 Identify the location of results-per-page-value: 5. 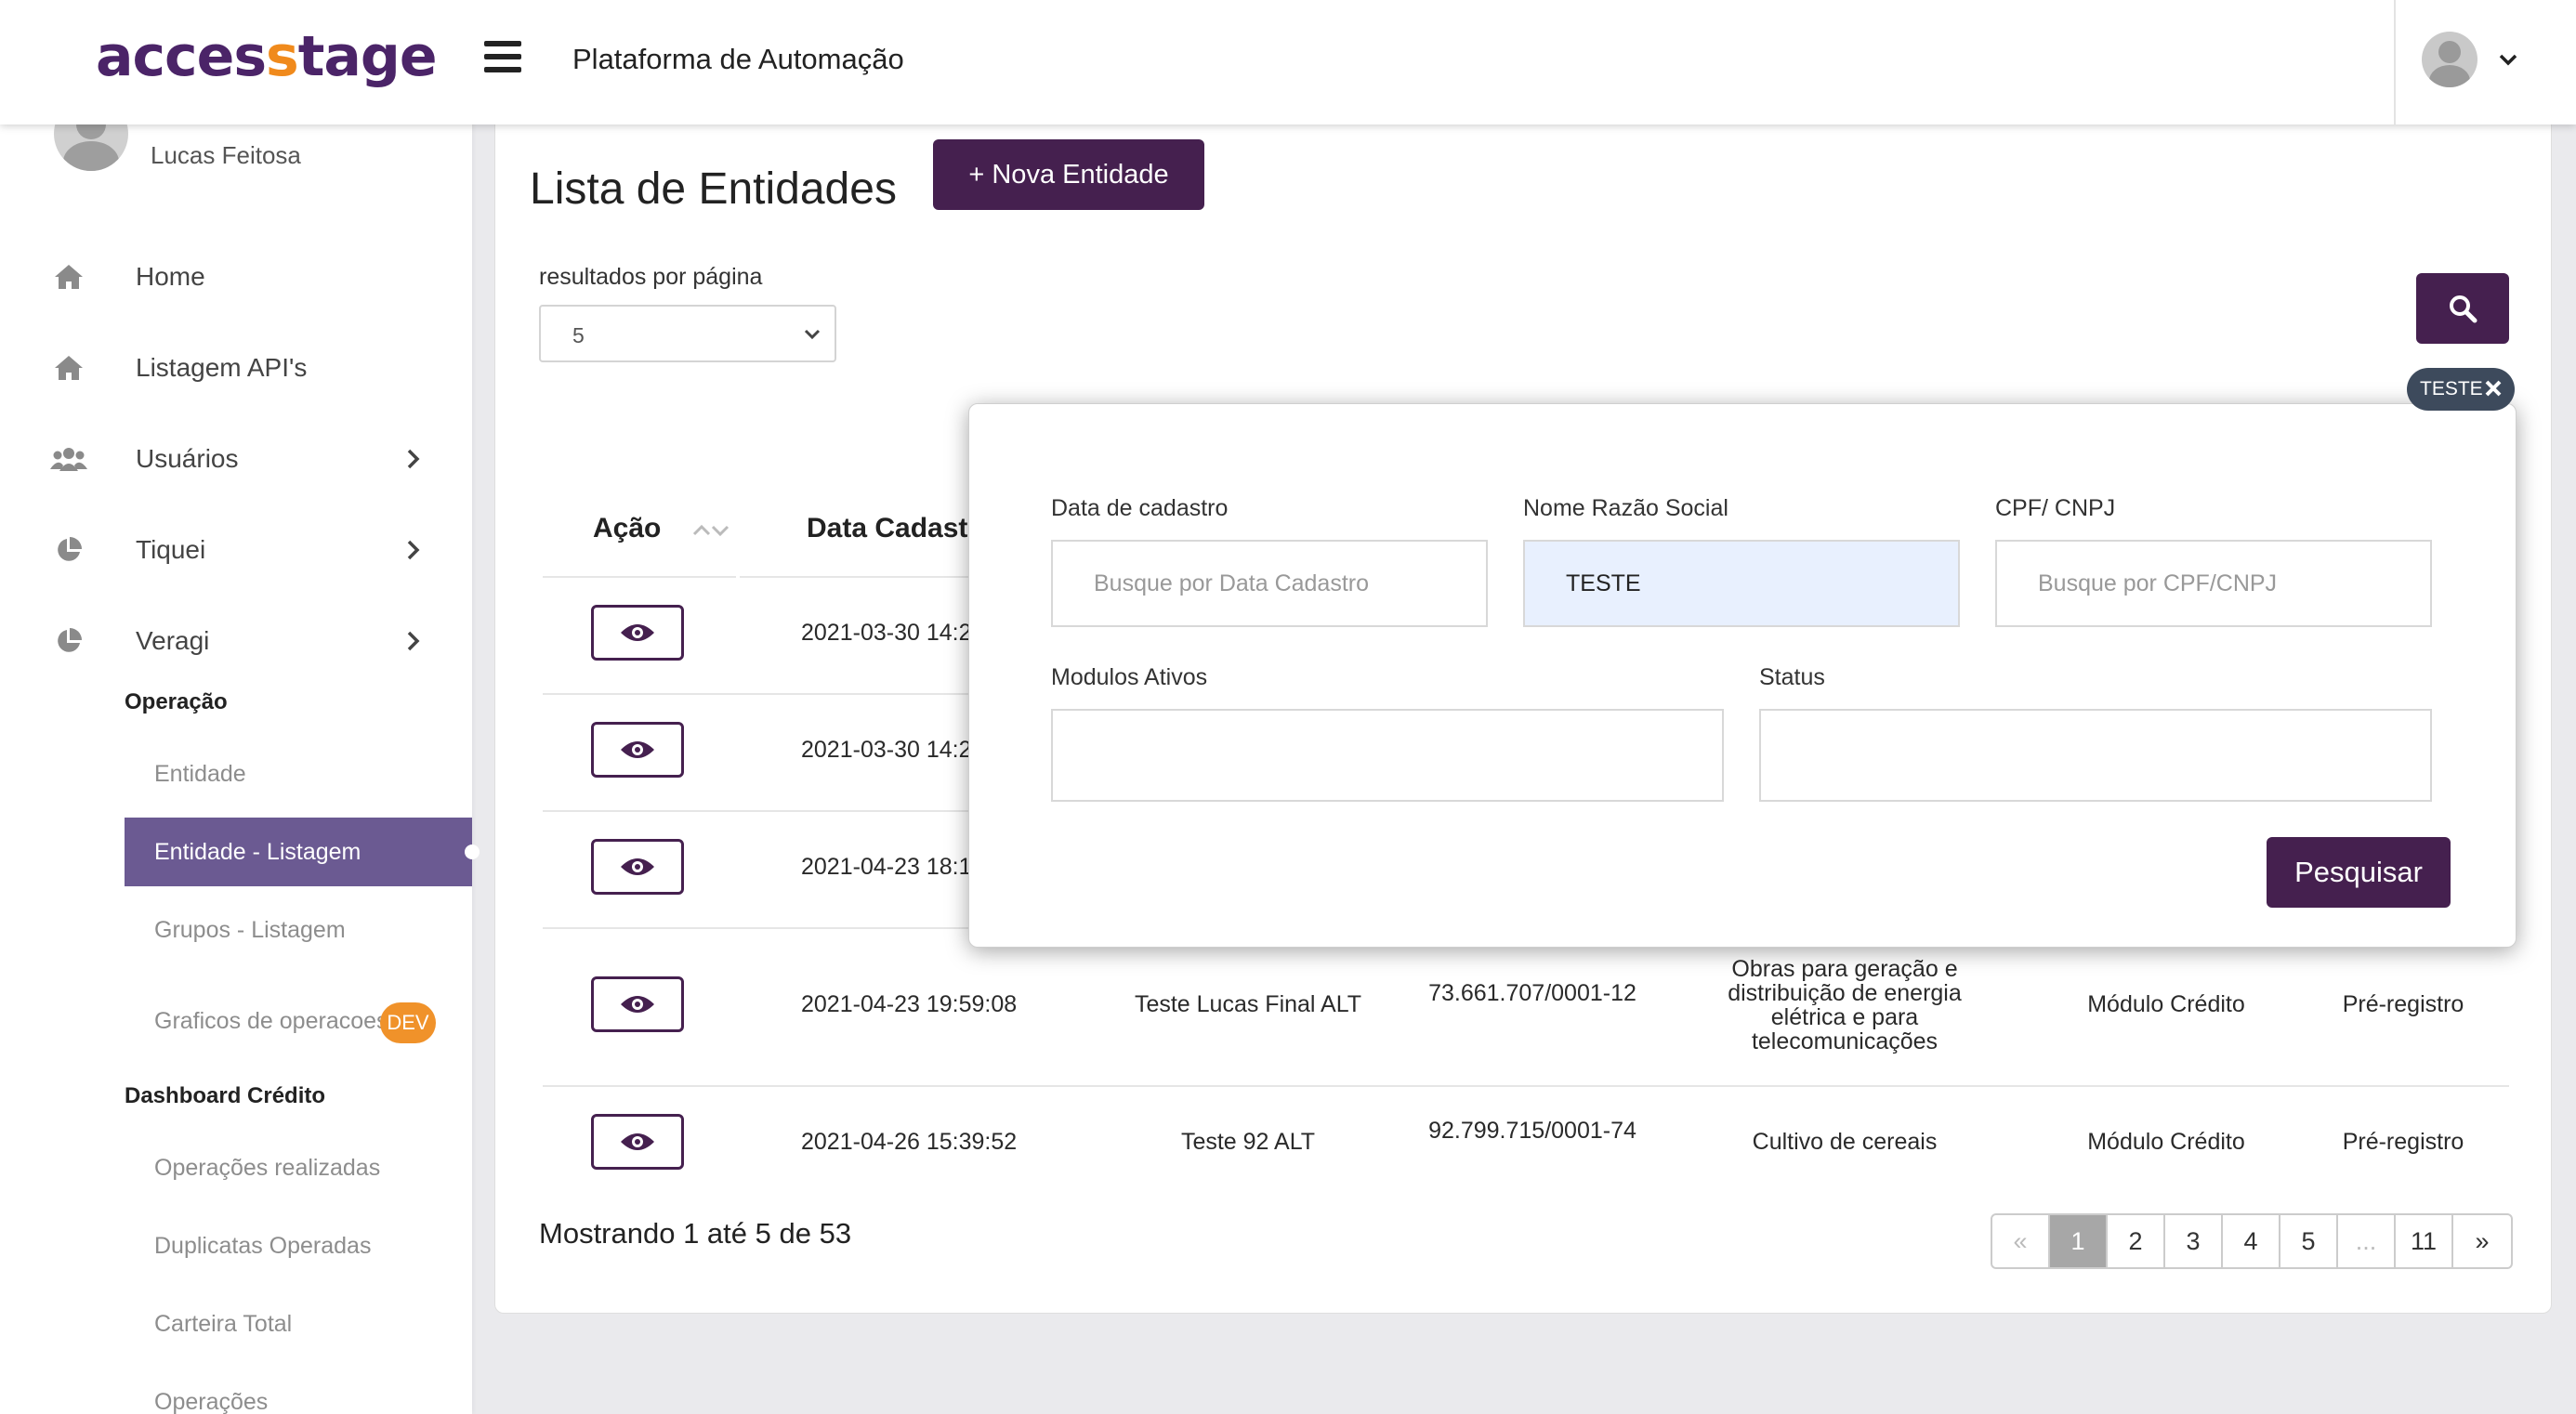
(578, 335).